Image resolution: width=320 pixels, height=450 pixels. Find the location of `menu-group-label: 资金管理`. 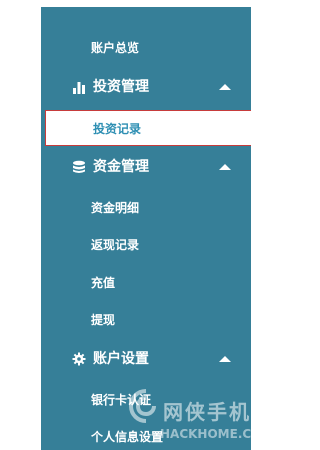

menu-group-label: 资金管理 is located at coordinates (121, 167).